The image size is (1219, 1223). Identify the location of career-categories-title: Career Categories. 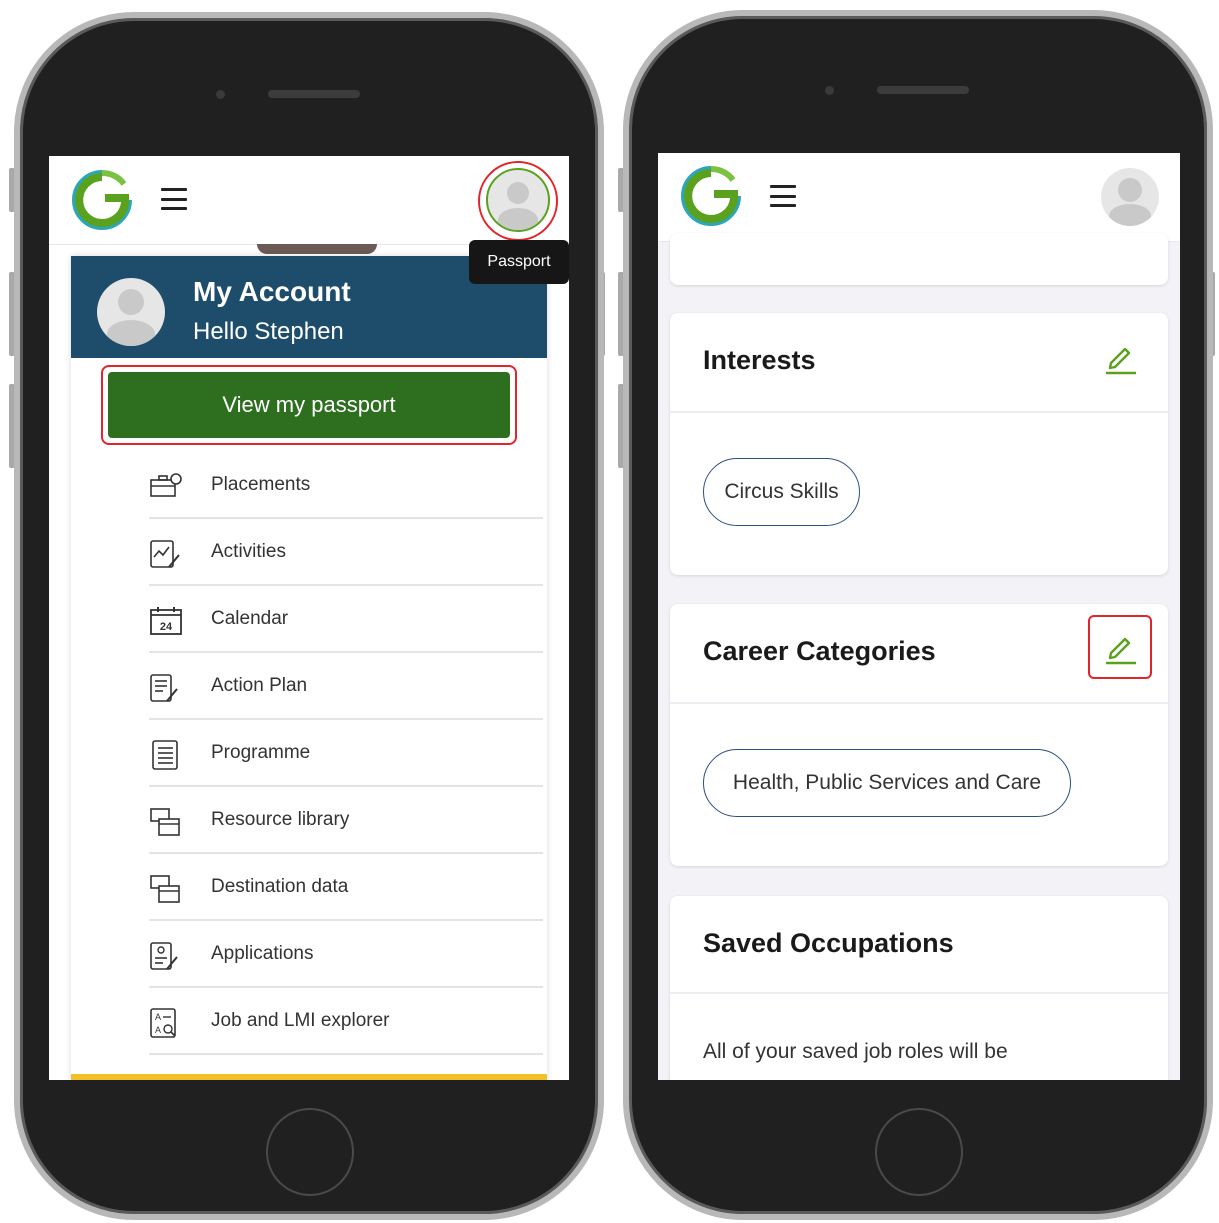
(819, 651).